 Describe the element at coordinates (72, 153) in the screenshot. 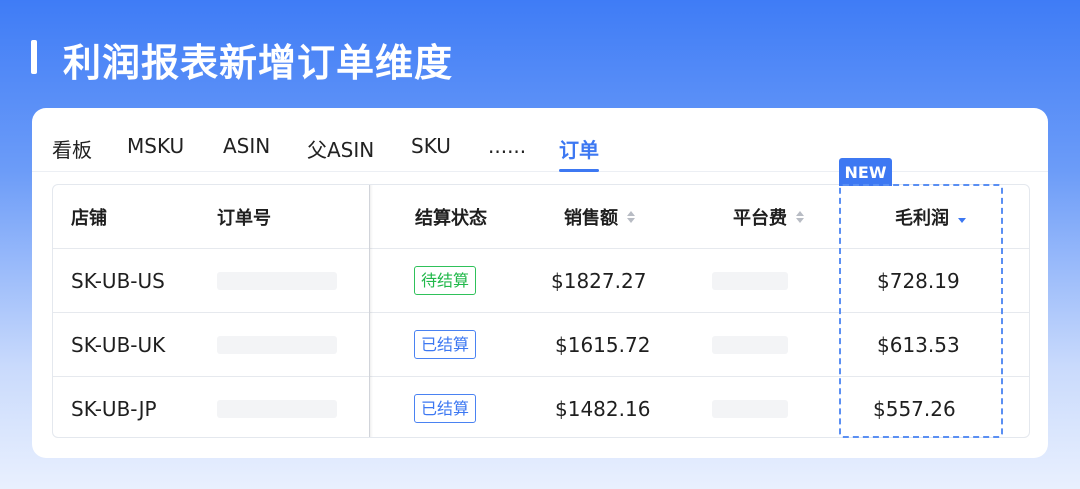

I see `tab-dashboard: 看板` at that location.